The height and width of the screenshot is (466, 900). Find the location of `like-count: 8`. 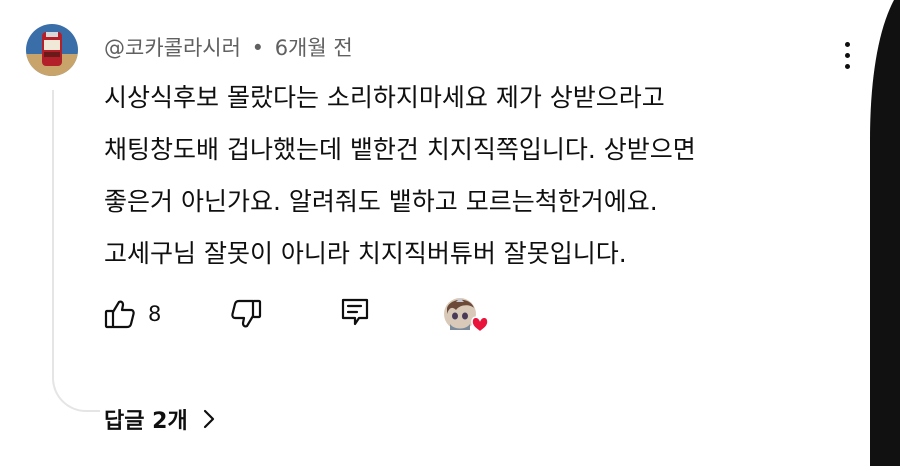

like-count: 8 is located at coordinates (155, 314).